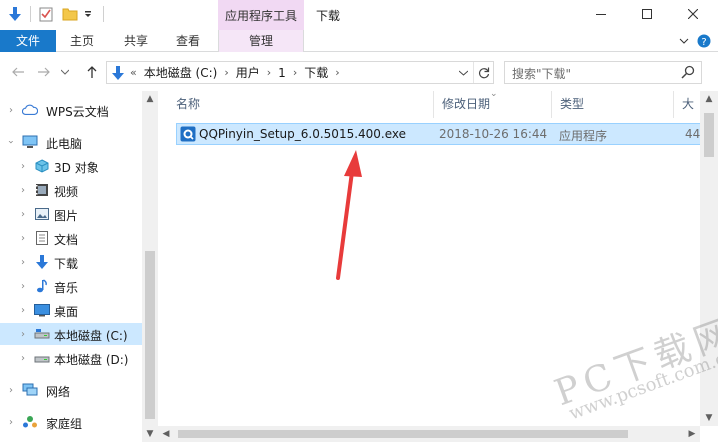 Image resolution: width=718 pixels, height=442 pixels. What do you see at coordinates (603, 72) in the screenshot?
I see `search-input: 搜索"下载"` at bounding box center [603, 72].